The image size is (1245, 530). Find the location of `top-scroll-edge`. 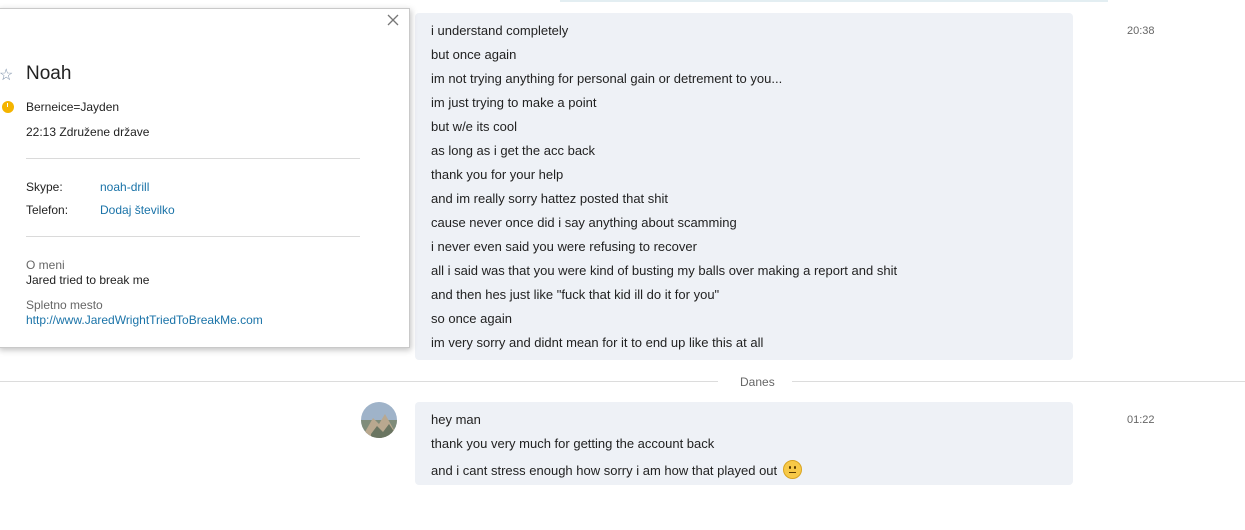

top-scroll-edge is located at coordinates (834, 1).